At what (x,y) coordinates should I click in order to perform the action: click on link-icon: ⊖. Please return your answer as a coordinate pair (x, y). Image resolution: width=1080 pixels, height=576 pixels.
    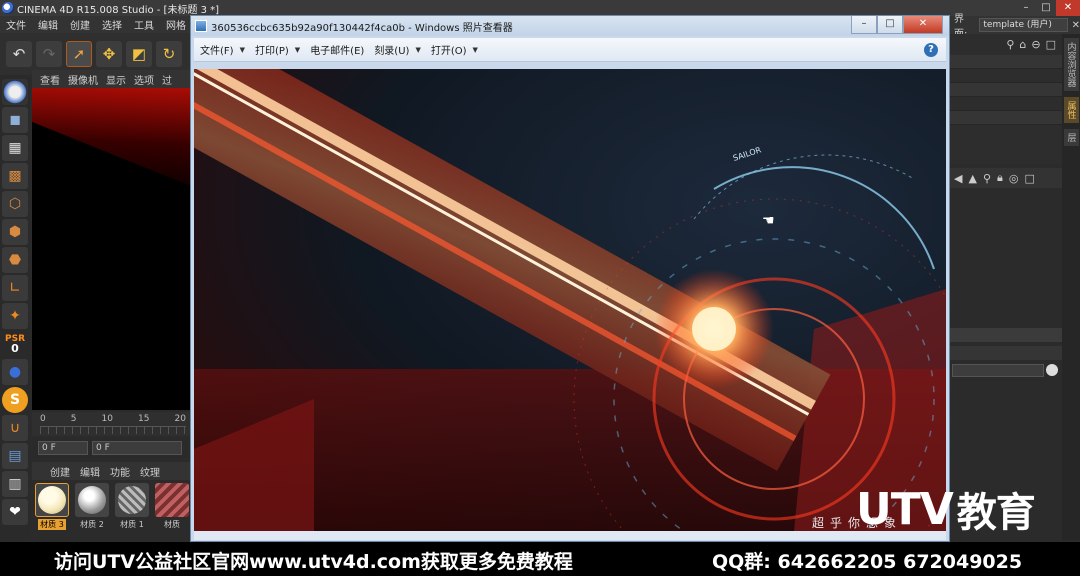
    Looking at the image, I should click on (1035, 44).